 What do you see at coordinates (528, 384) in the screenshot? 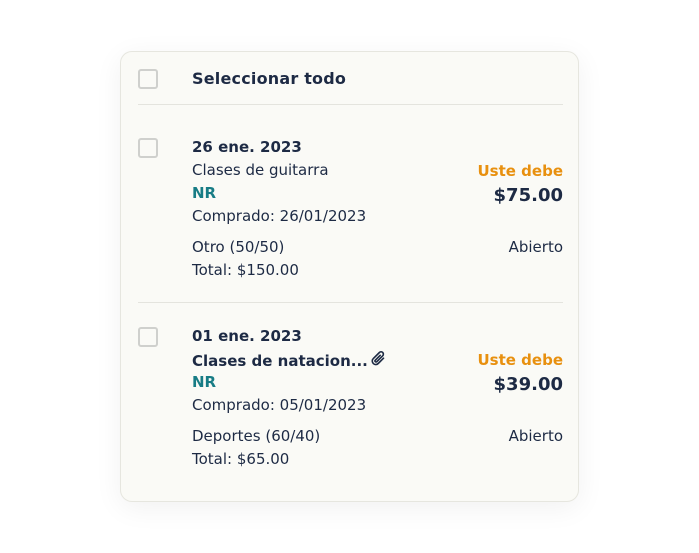
I see `owe-amount: $39.00` at bounding box center [528, 384].